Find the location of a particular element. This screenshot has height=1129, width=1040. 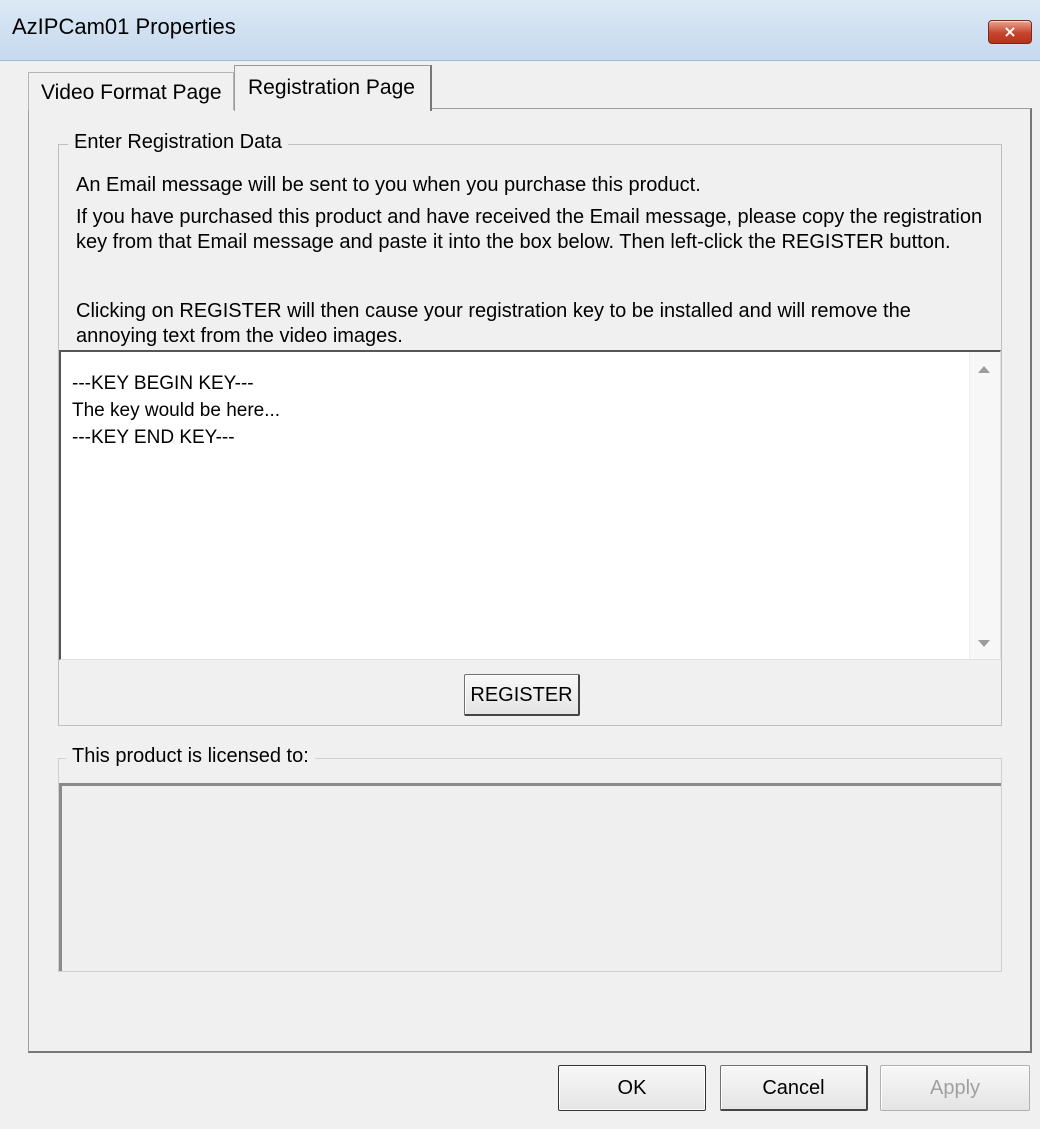

apply-button: Apply is located at coordinates (955, 1088).